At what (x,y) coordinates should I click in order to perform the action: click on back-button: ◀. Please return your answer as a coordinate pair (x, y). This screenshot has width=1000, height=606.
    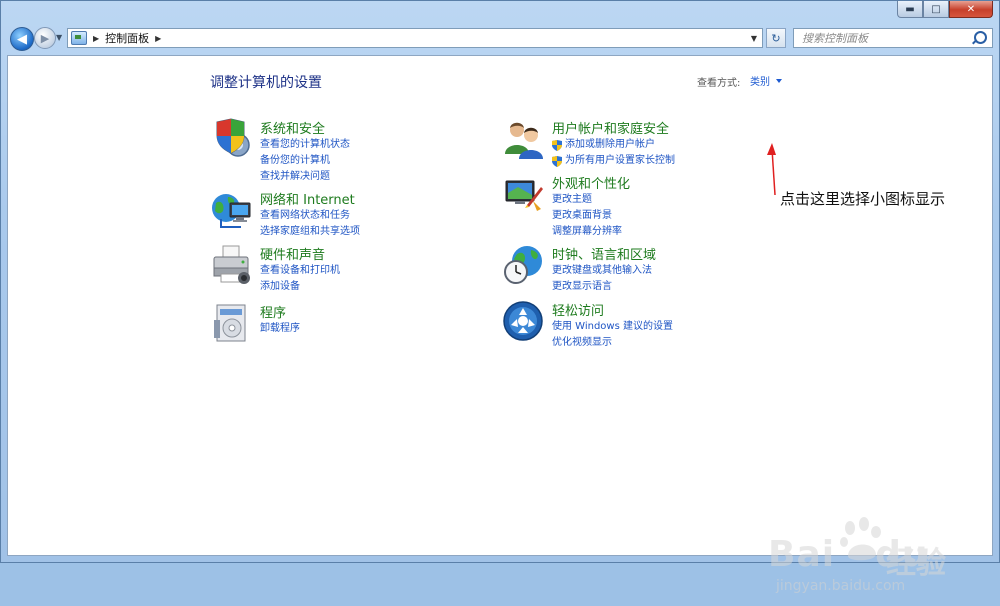
    Looking at the image, I should click on (22, 39).